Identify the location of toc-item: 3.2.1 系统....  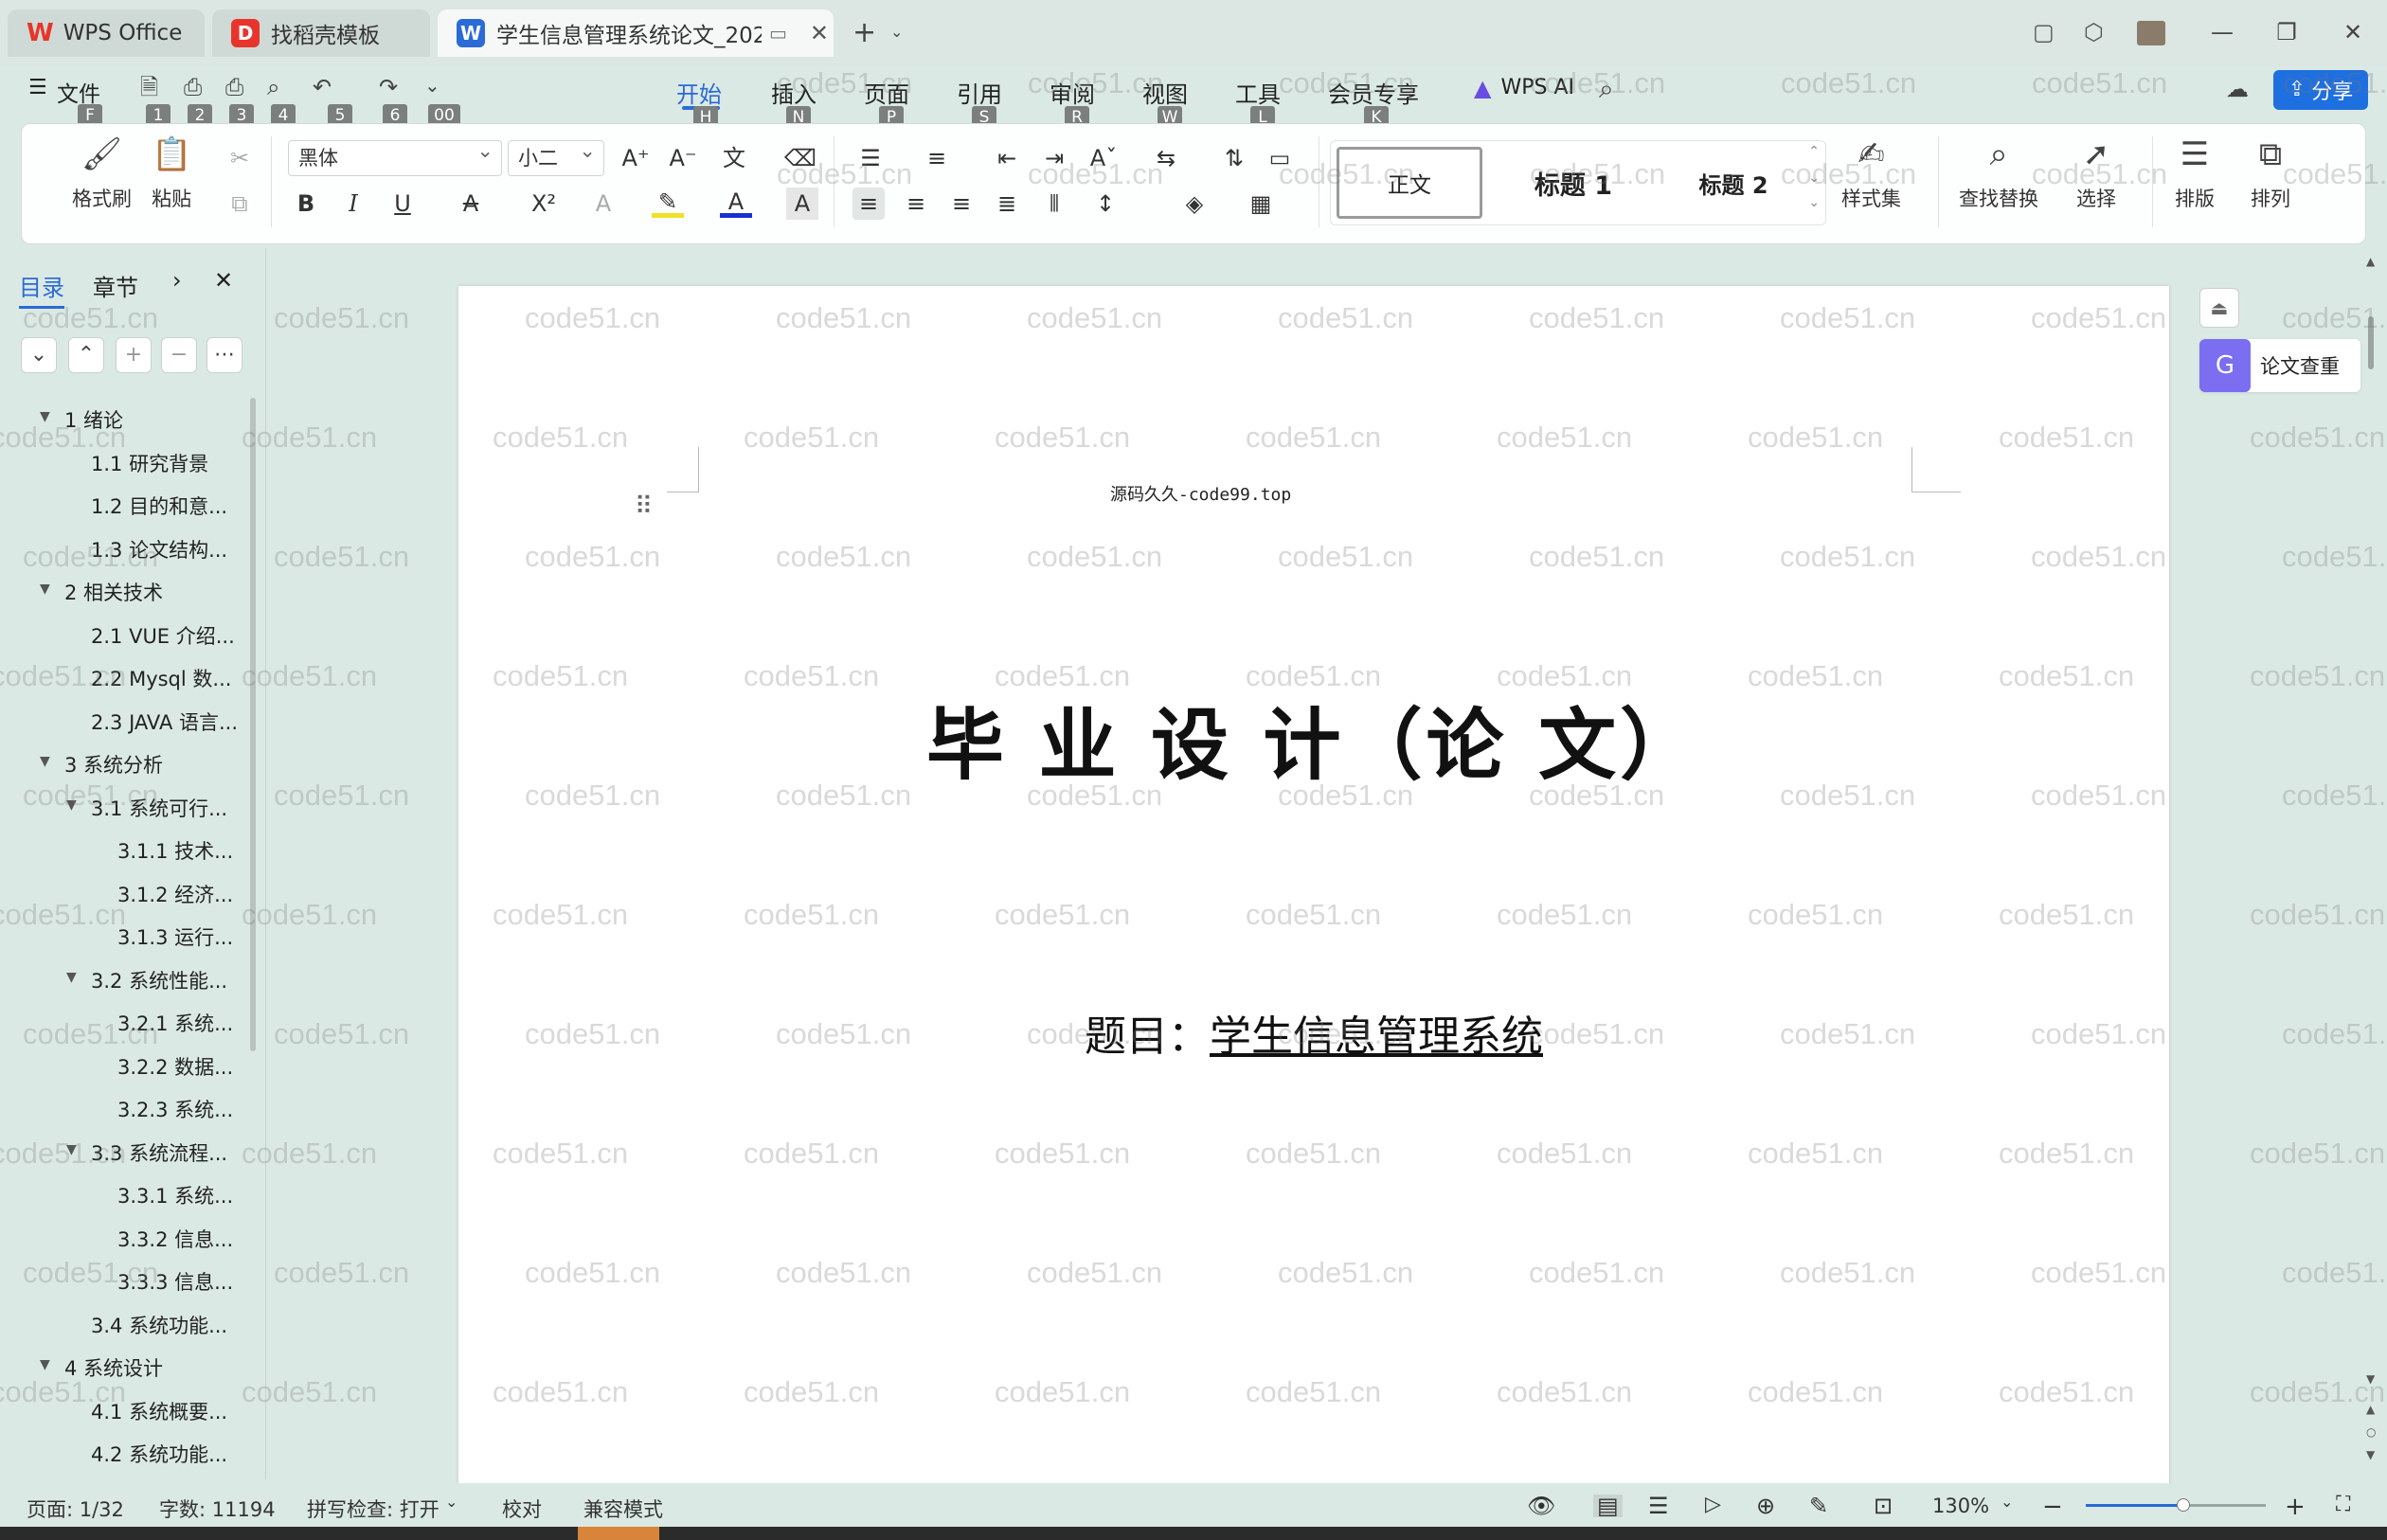
(124, 1025).